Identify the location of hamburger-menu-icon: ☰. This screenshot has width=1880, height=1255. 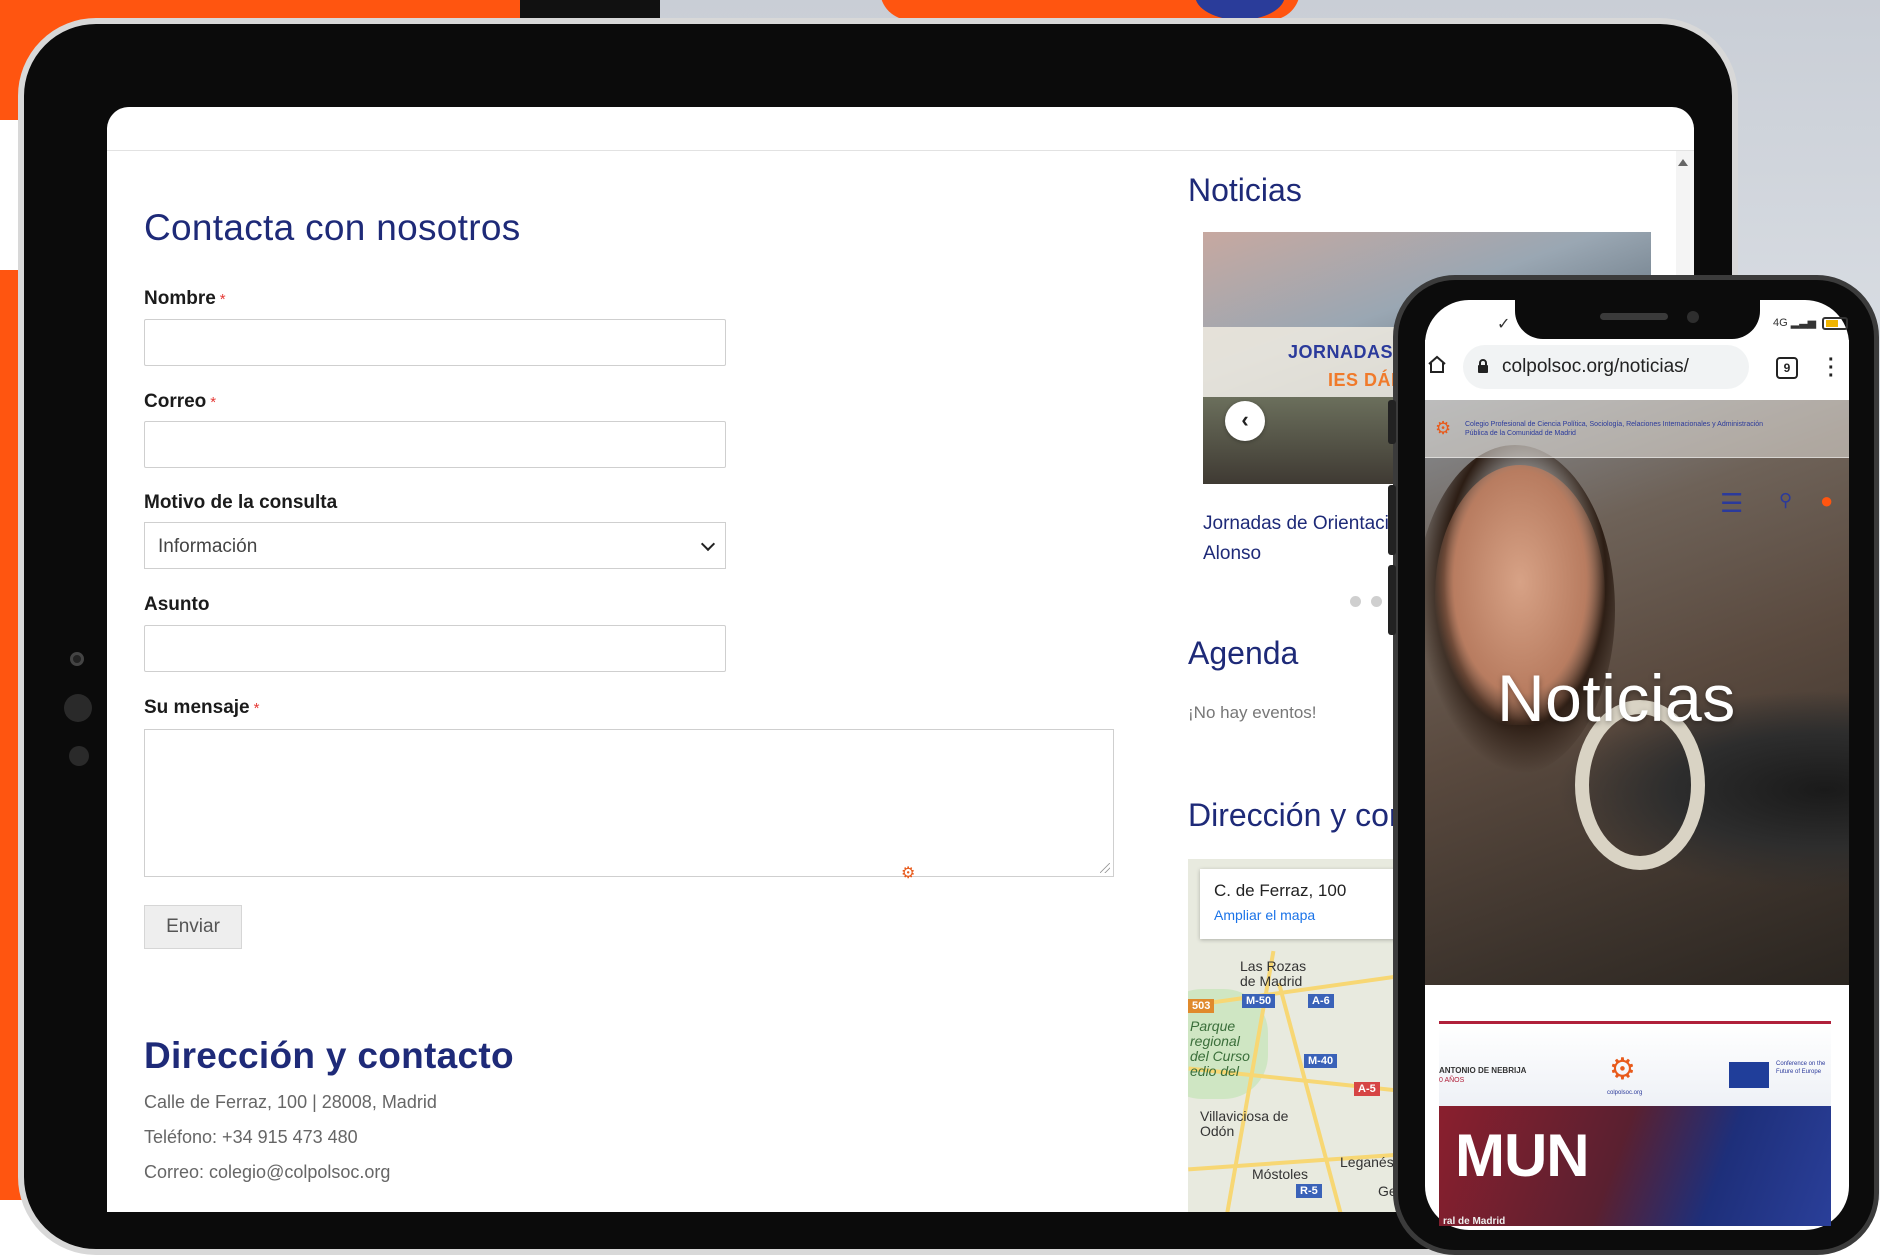
(1731, 503).